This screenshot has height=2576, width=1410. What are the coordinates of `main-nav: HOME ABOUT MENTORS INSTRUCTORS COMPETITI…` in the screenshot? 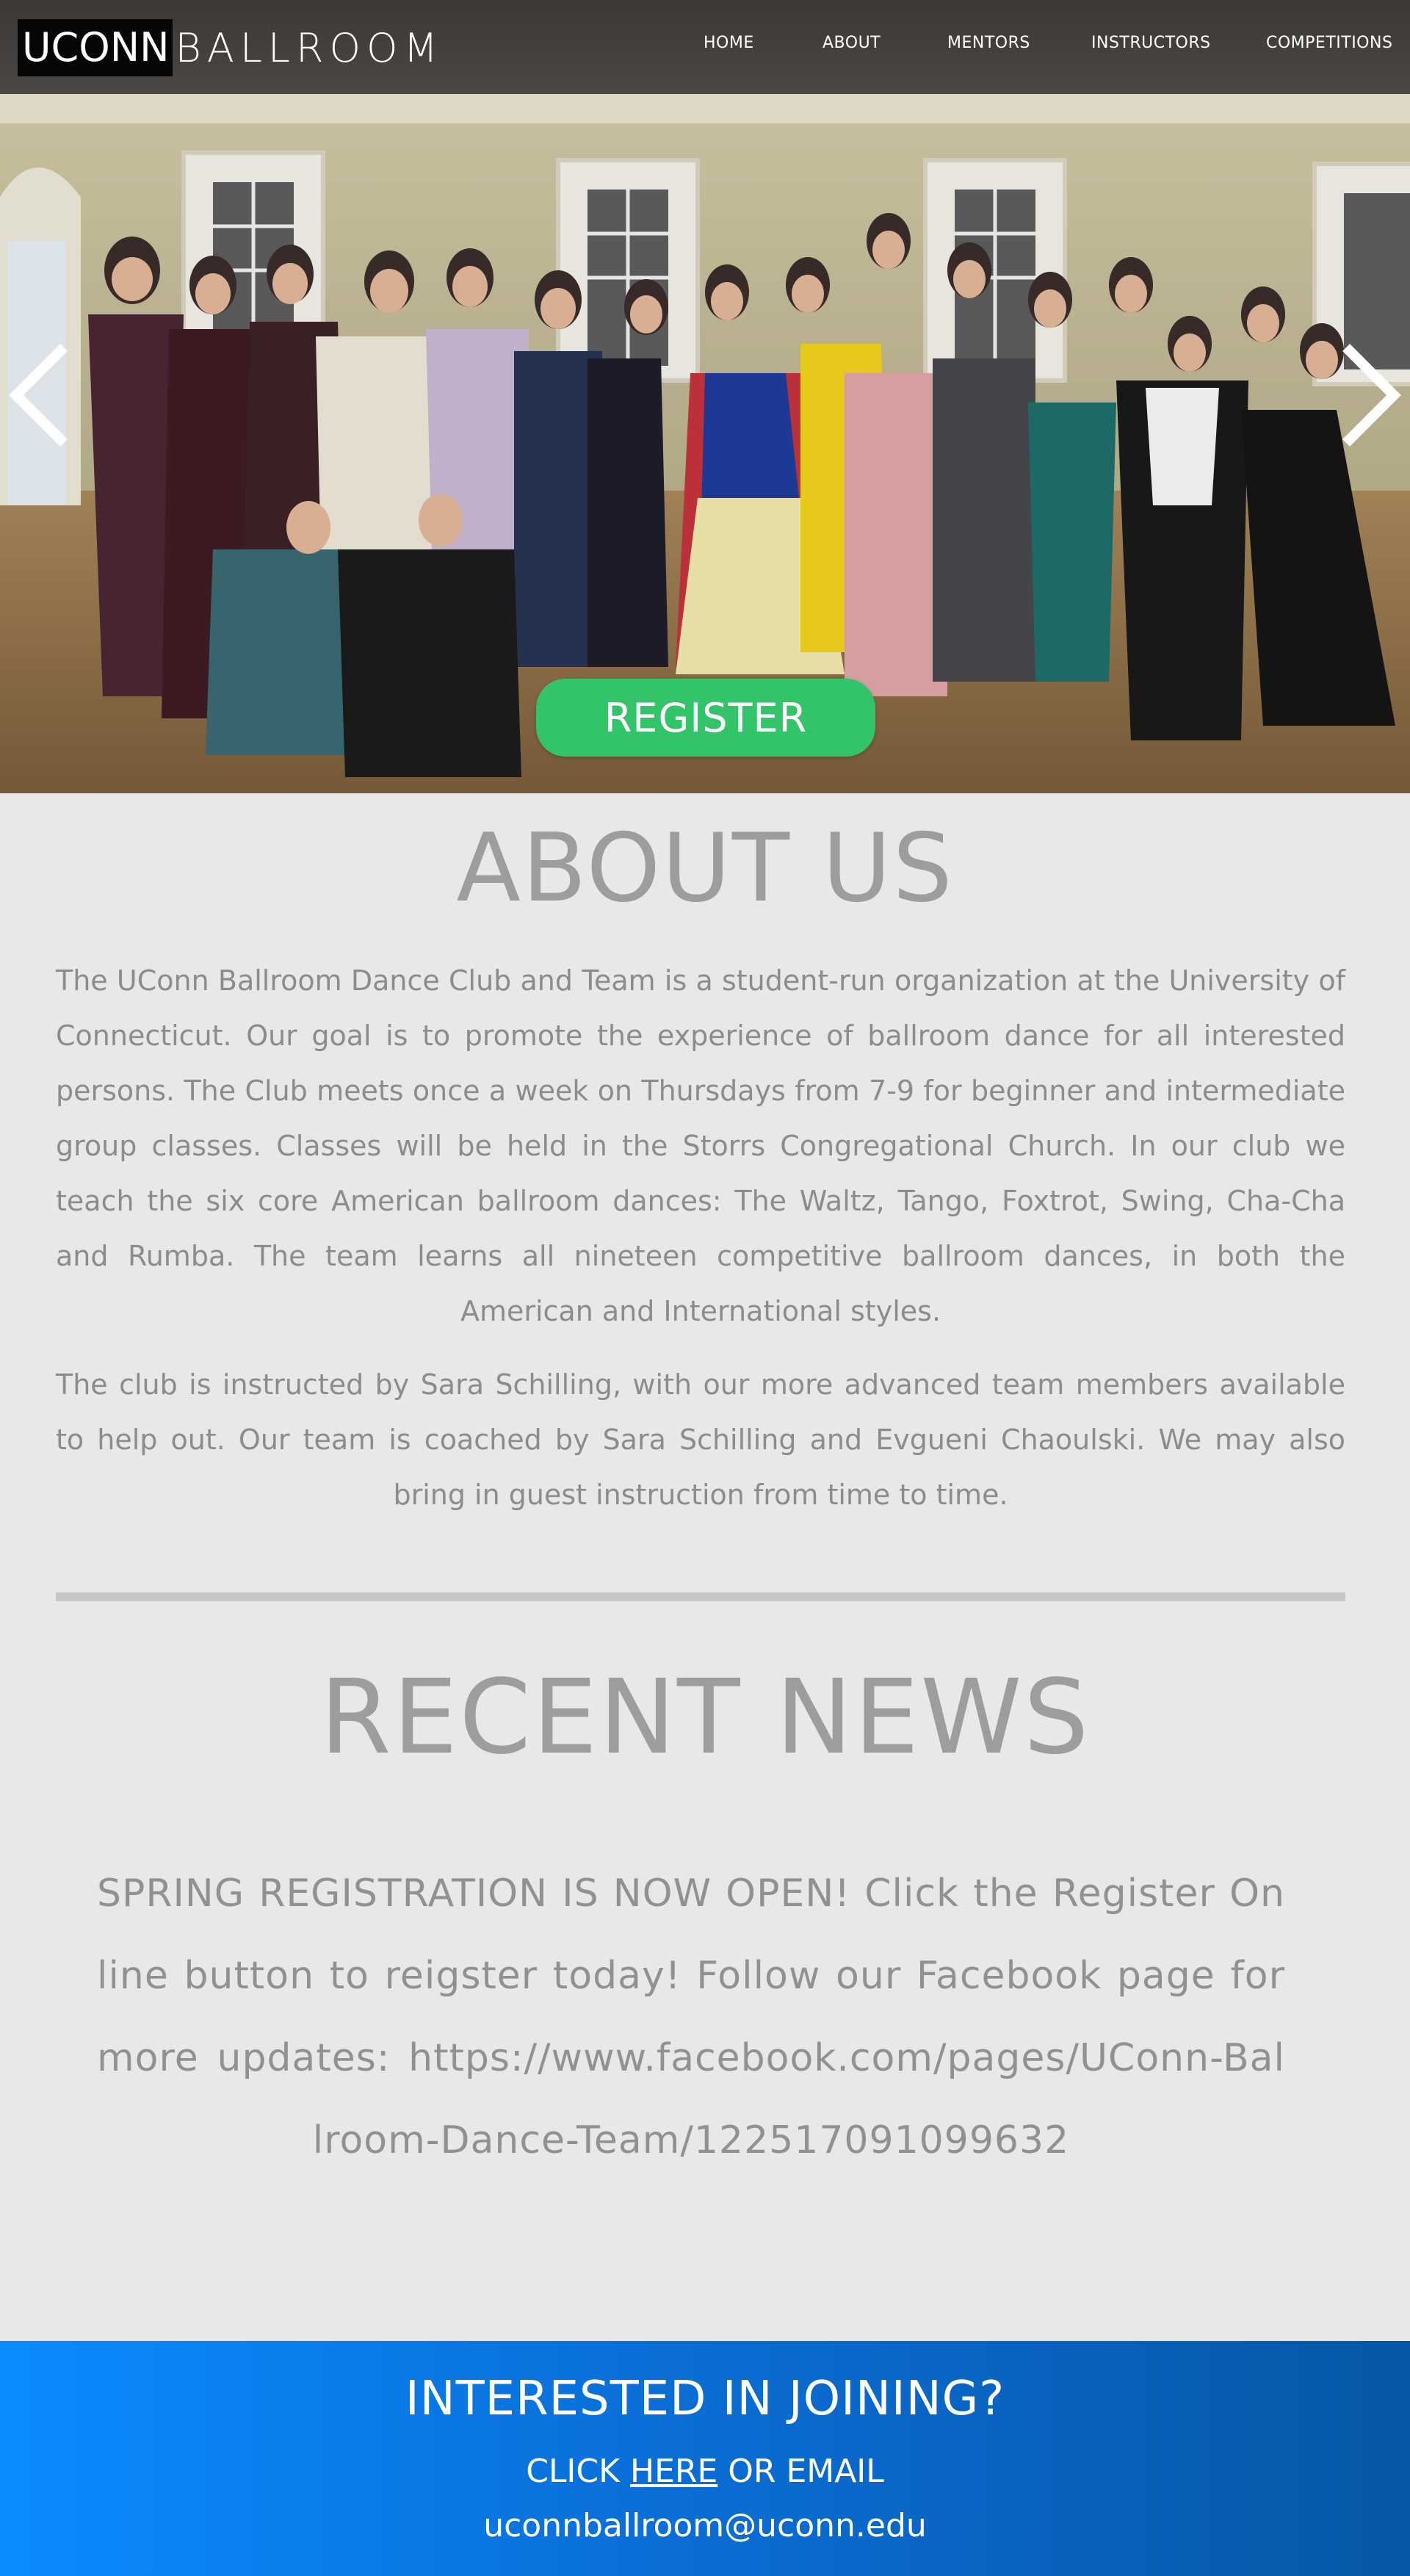 It's located at (705, 47).